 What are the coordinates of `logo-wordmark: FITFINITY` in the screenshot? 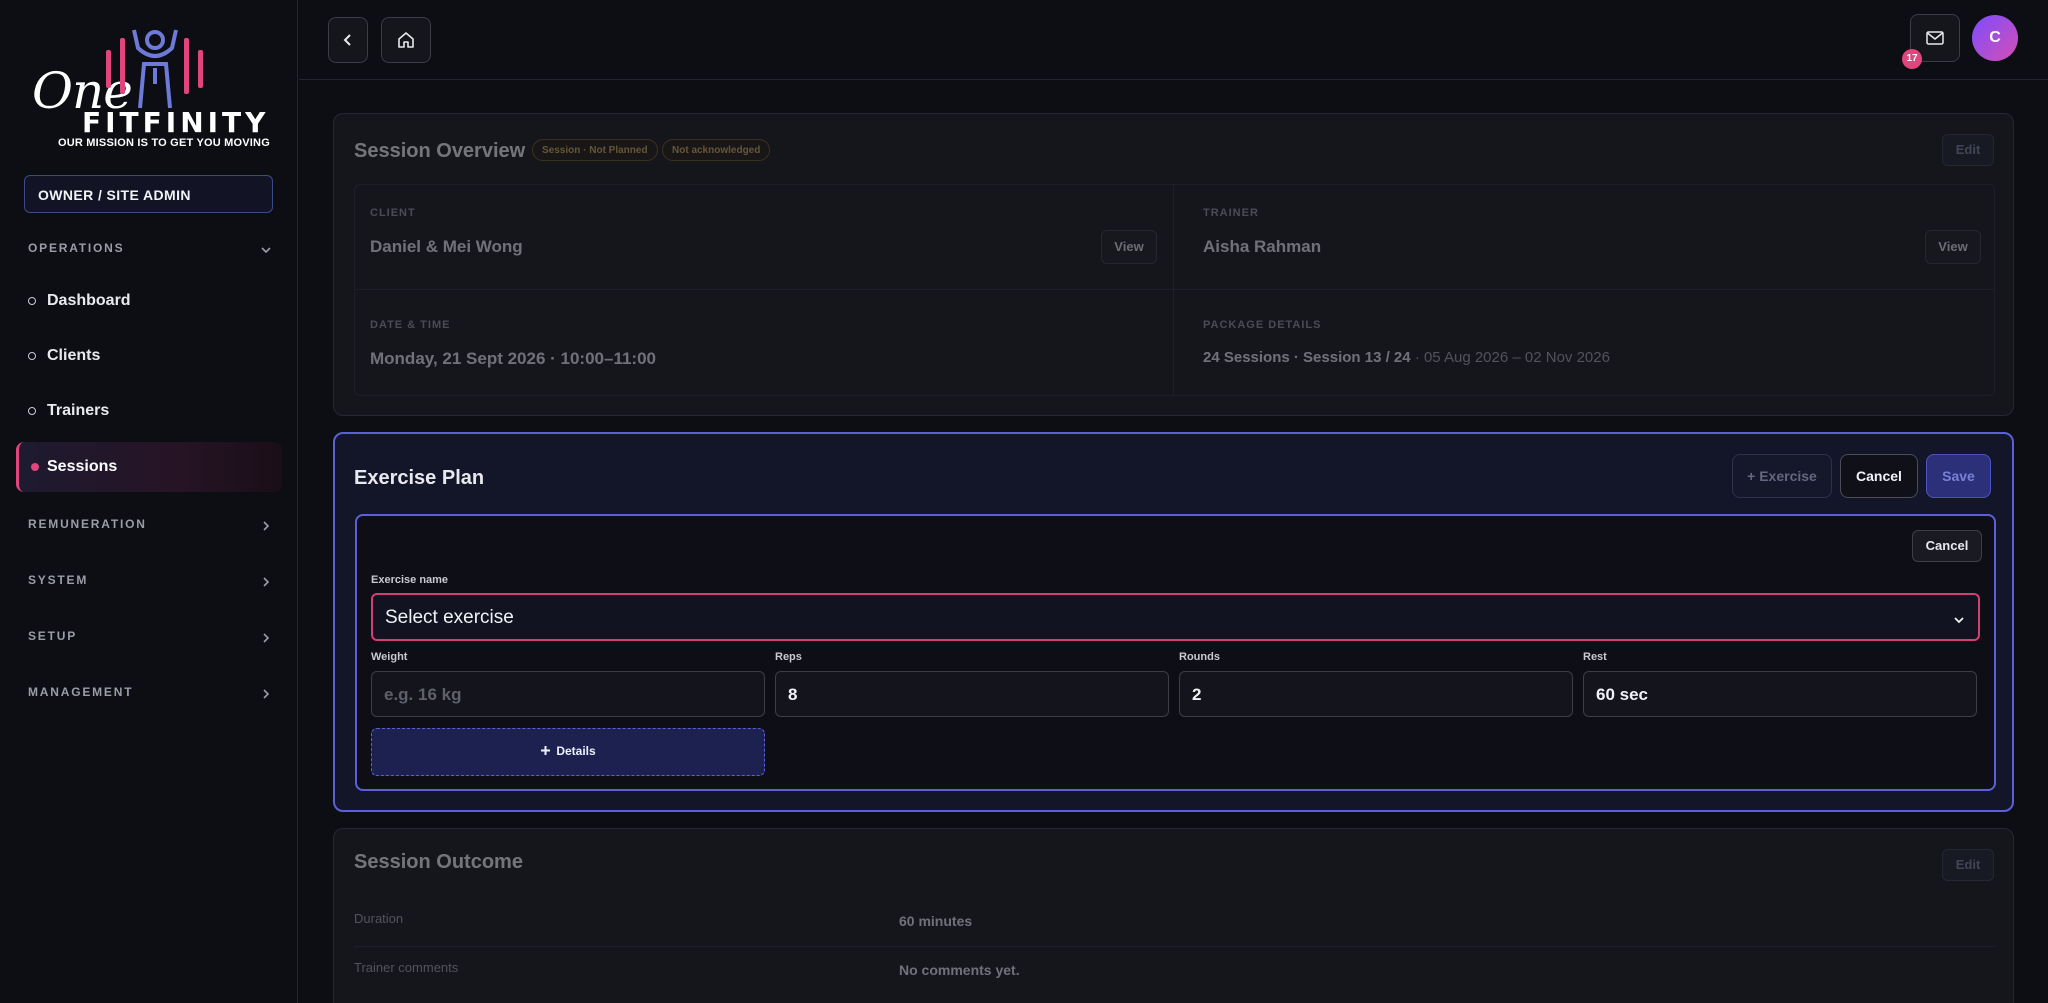 It's located at (176, 122).